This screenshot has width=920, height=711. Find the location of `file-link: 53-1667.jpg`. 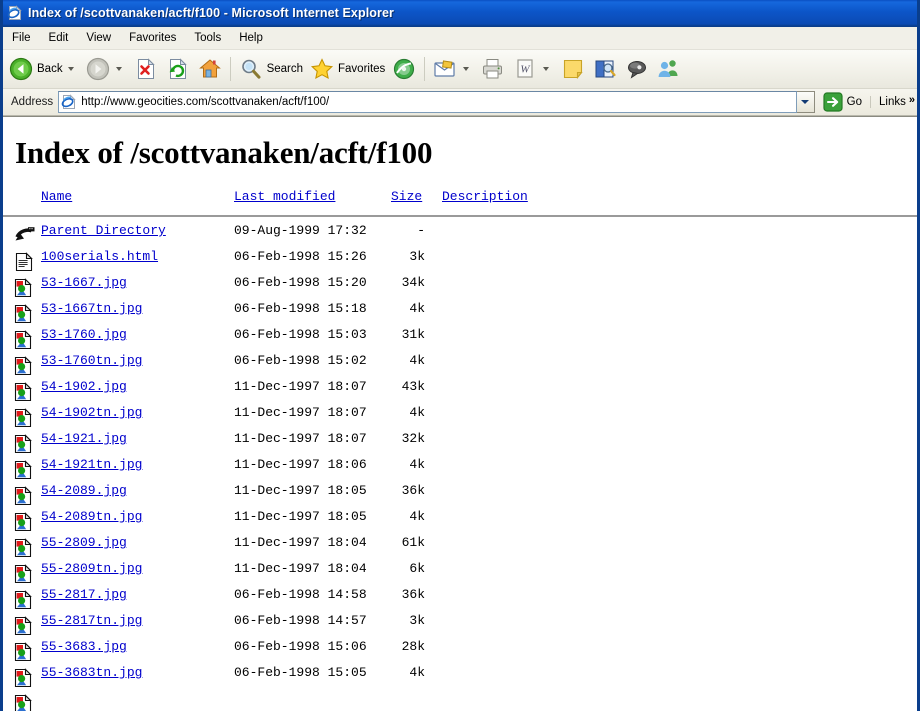

file-link: 53-1667.jpg is located at coordinates (84, 282).